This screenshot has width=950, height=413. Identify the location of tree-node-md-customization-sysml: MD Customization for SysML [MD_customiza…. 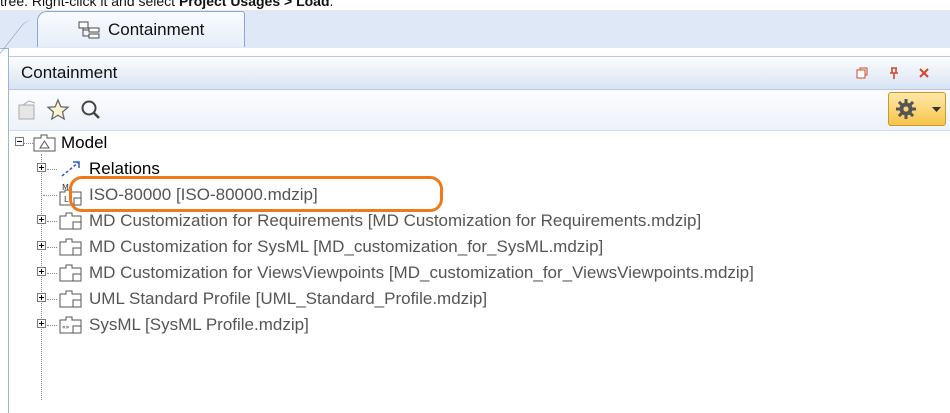
(474, 247).